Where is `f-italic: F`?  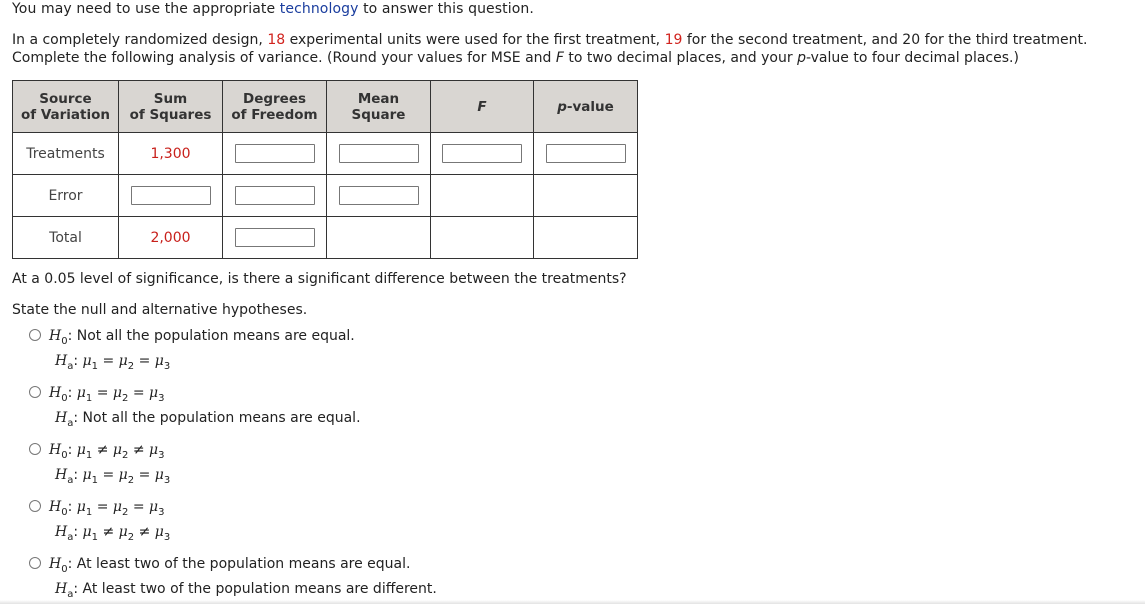
f-italic: F is located at coordinates (559, 58).